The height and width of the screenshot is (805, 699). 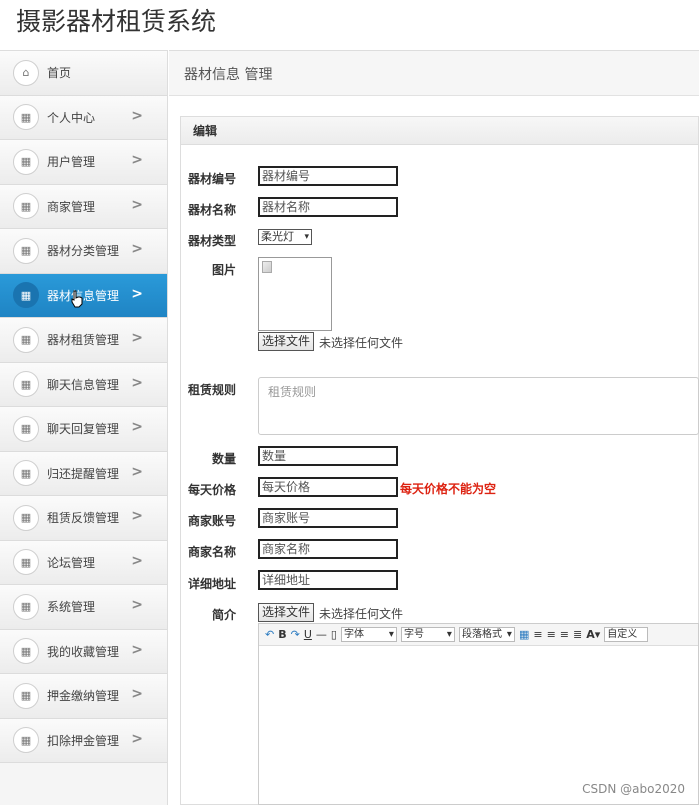 What do you see at coordinates (328, 176) in the screenshot?
I see `equip-no-input: 器材编号` at bounding box center [328, 176].